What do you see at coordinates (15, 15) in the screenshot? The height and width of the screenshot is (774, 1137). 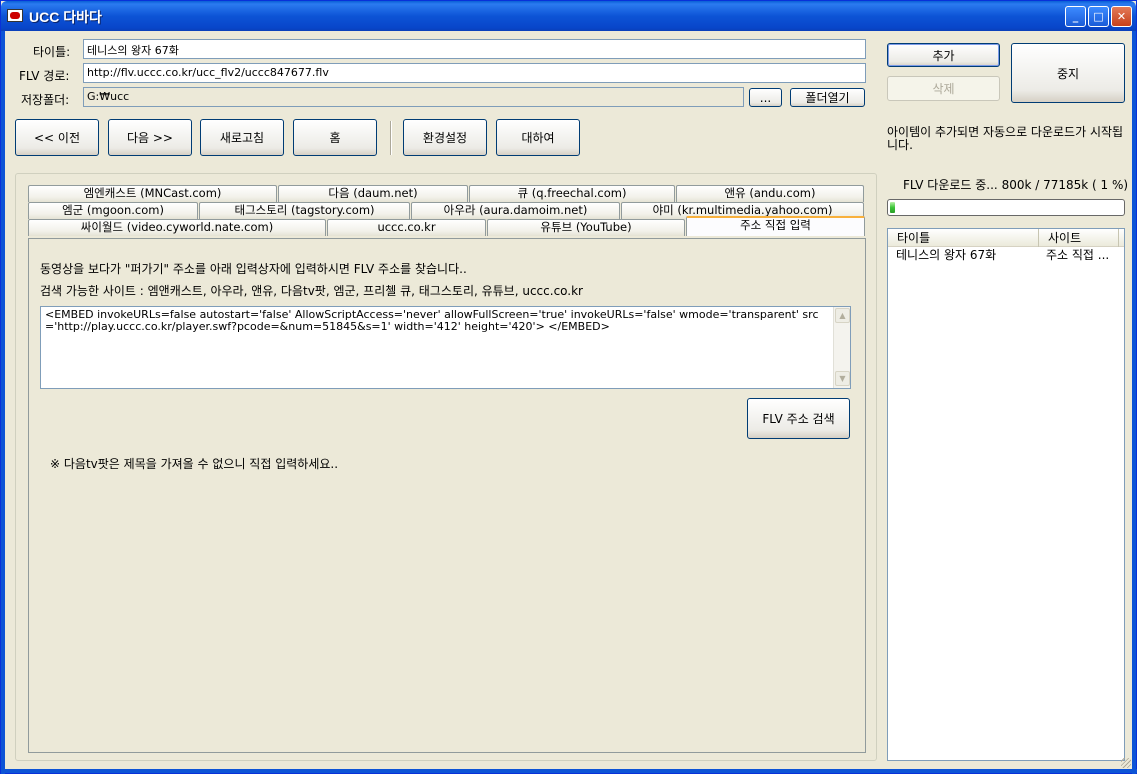 I see `app-icon` at bounding box center [15, 15].